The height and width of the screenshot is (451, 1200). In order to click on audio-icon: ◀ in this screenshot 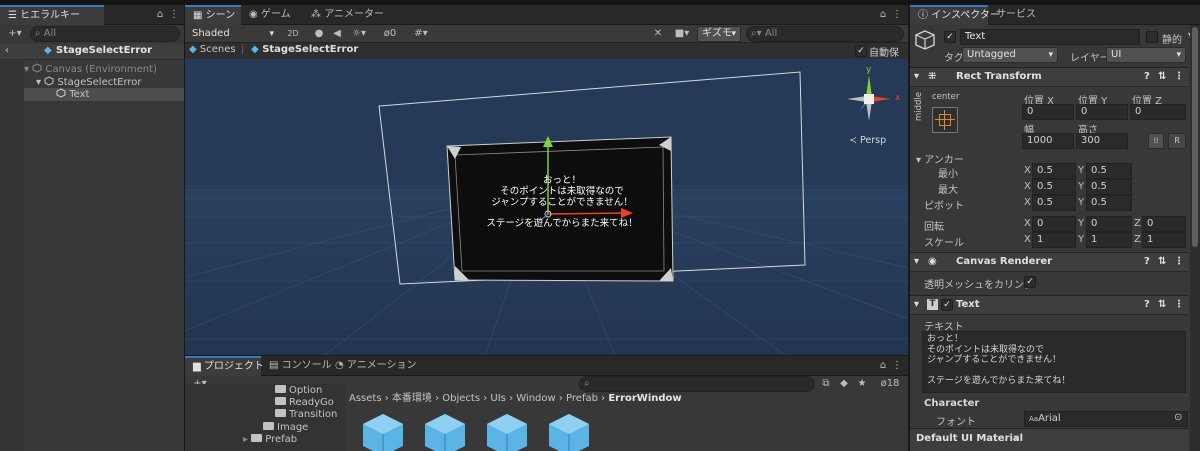, I will do `click(337, 34)`.